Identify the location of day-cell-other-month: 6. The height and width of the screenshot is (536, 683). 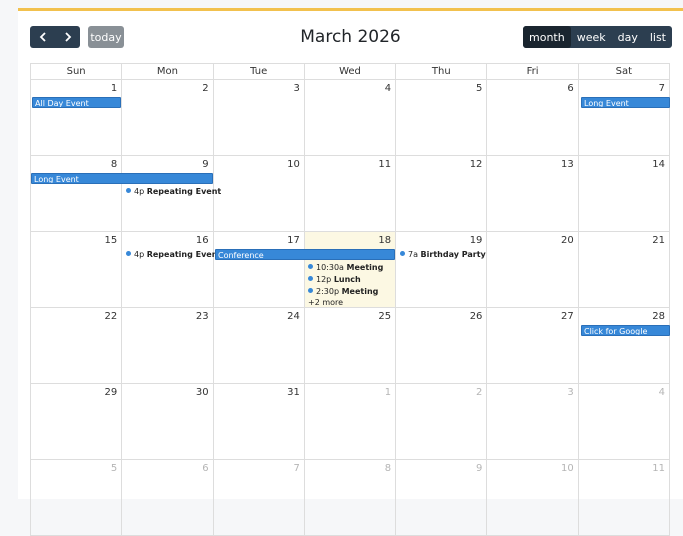
(168, 498).